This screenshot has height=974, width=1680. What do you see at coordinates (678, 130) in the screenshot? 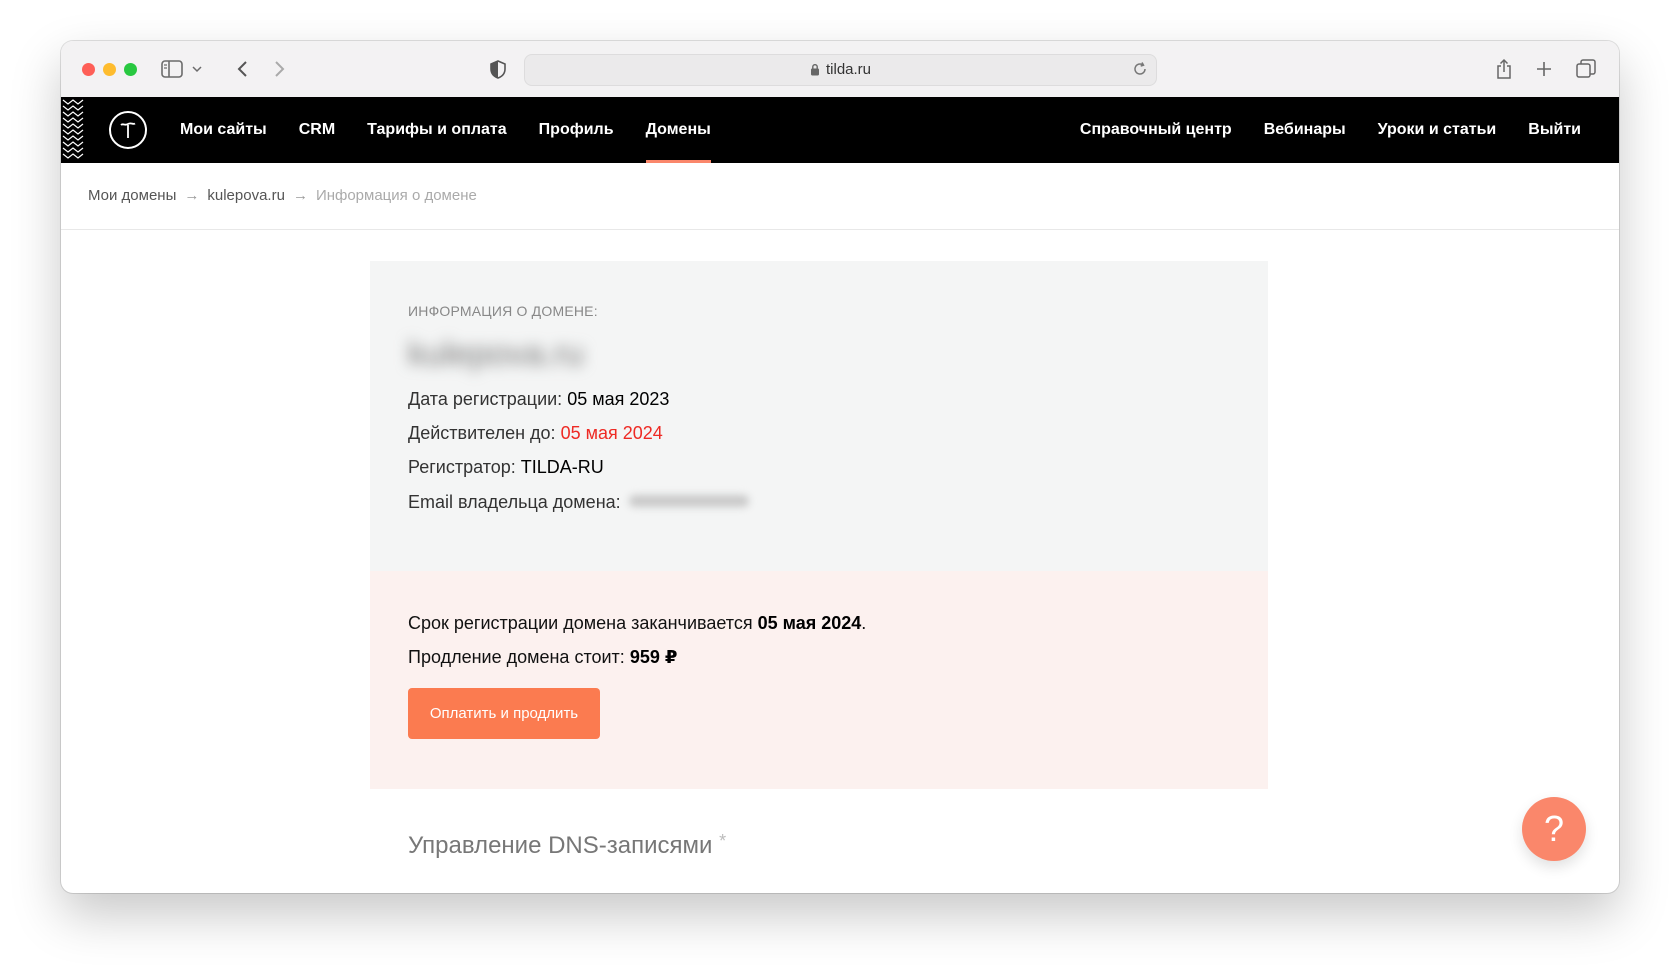
I see `nav-domains: Домены` at bounding box center [678, 130].